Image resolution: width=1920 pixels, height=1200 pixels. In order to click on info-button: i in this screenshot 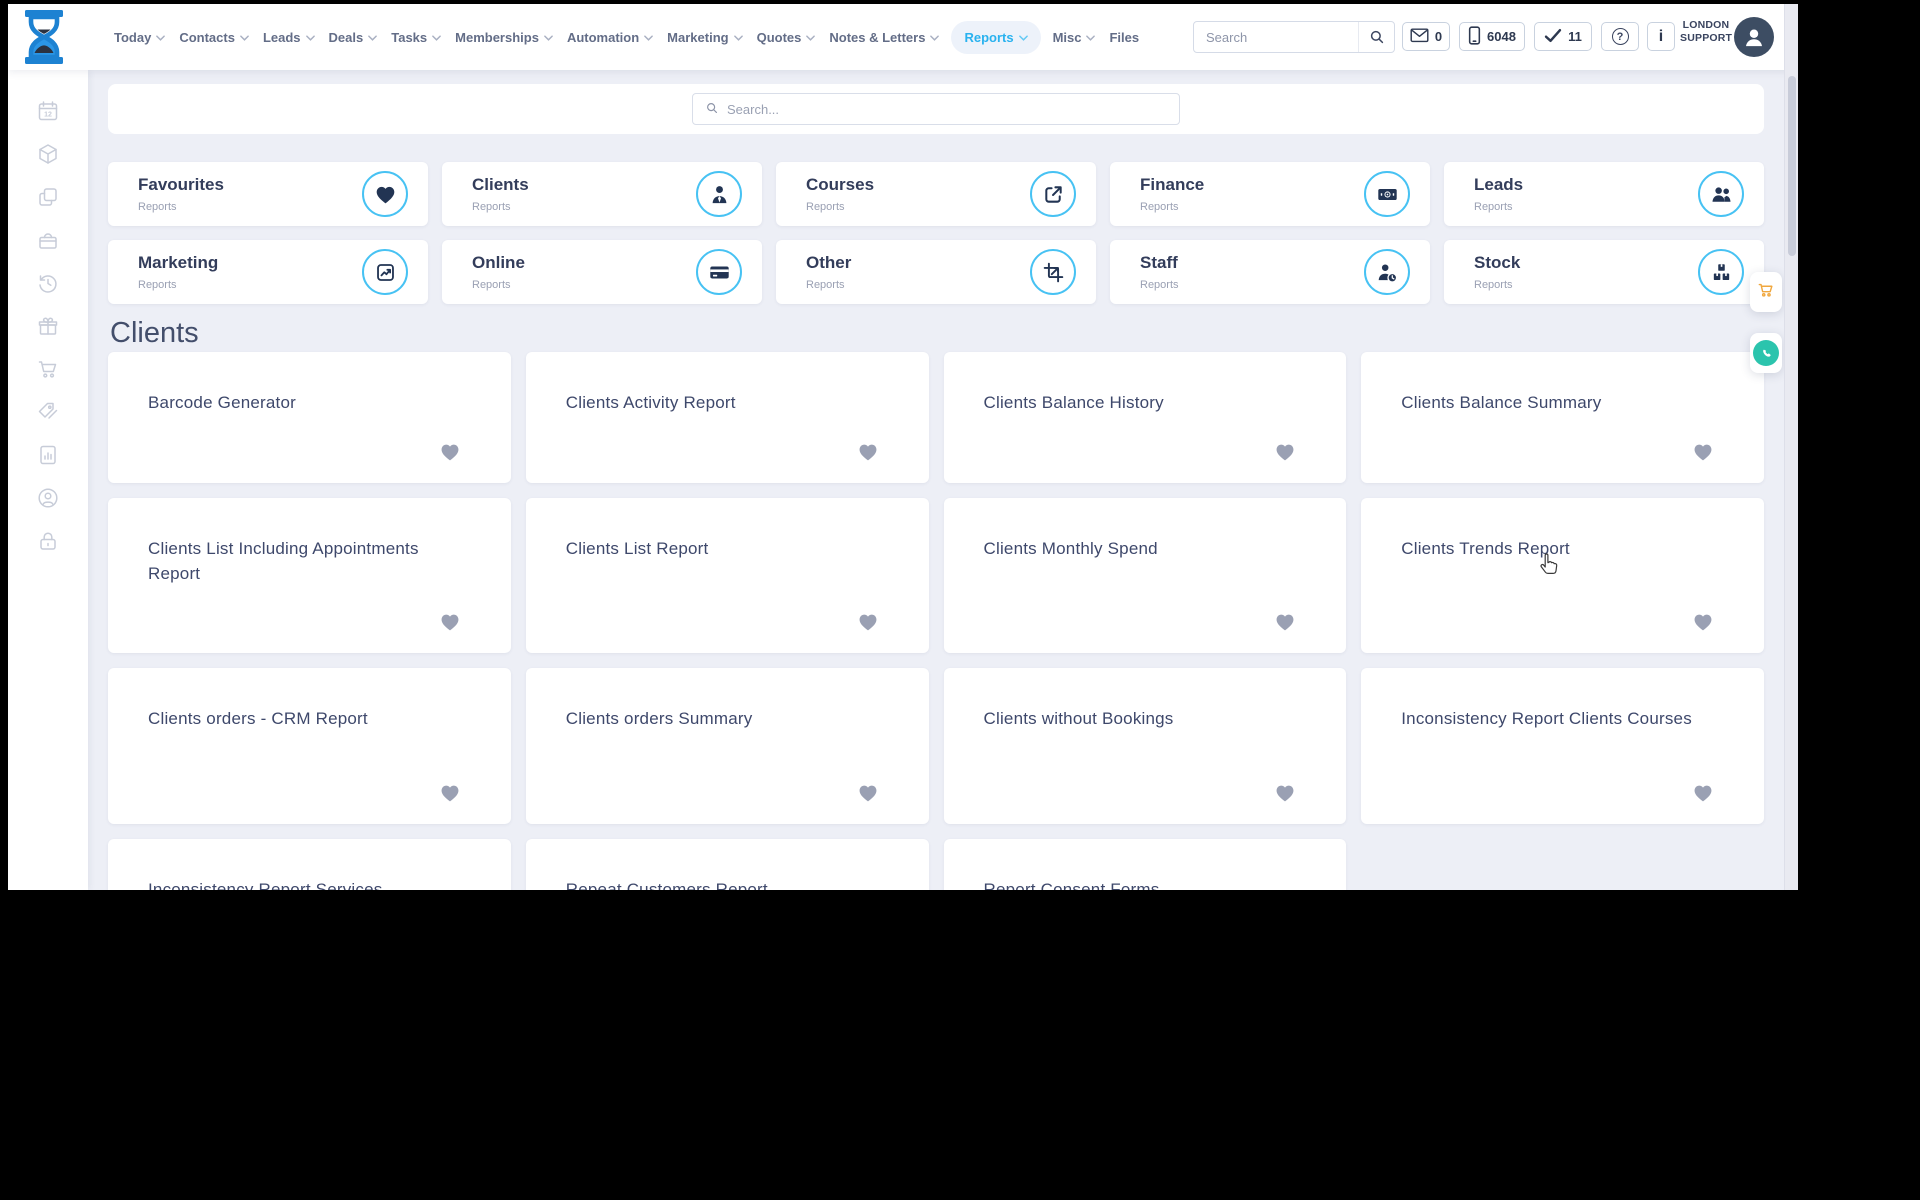, I will do `click(1661, 36)`.